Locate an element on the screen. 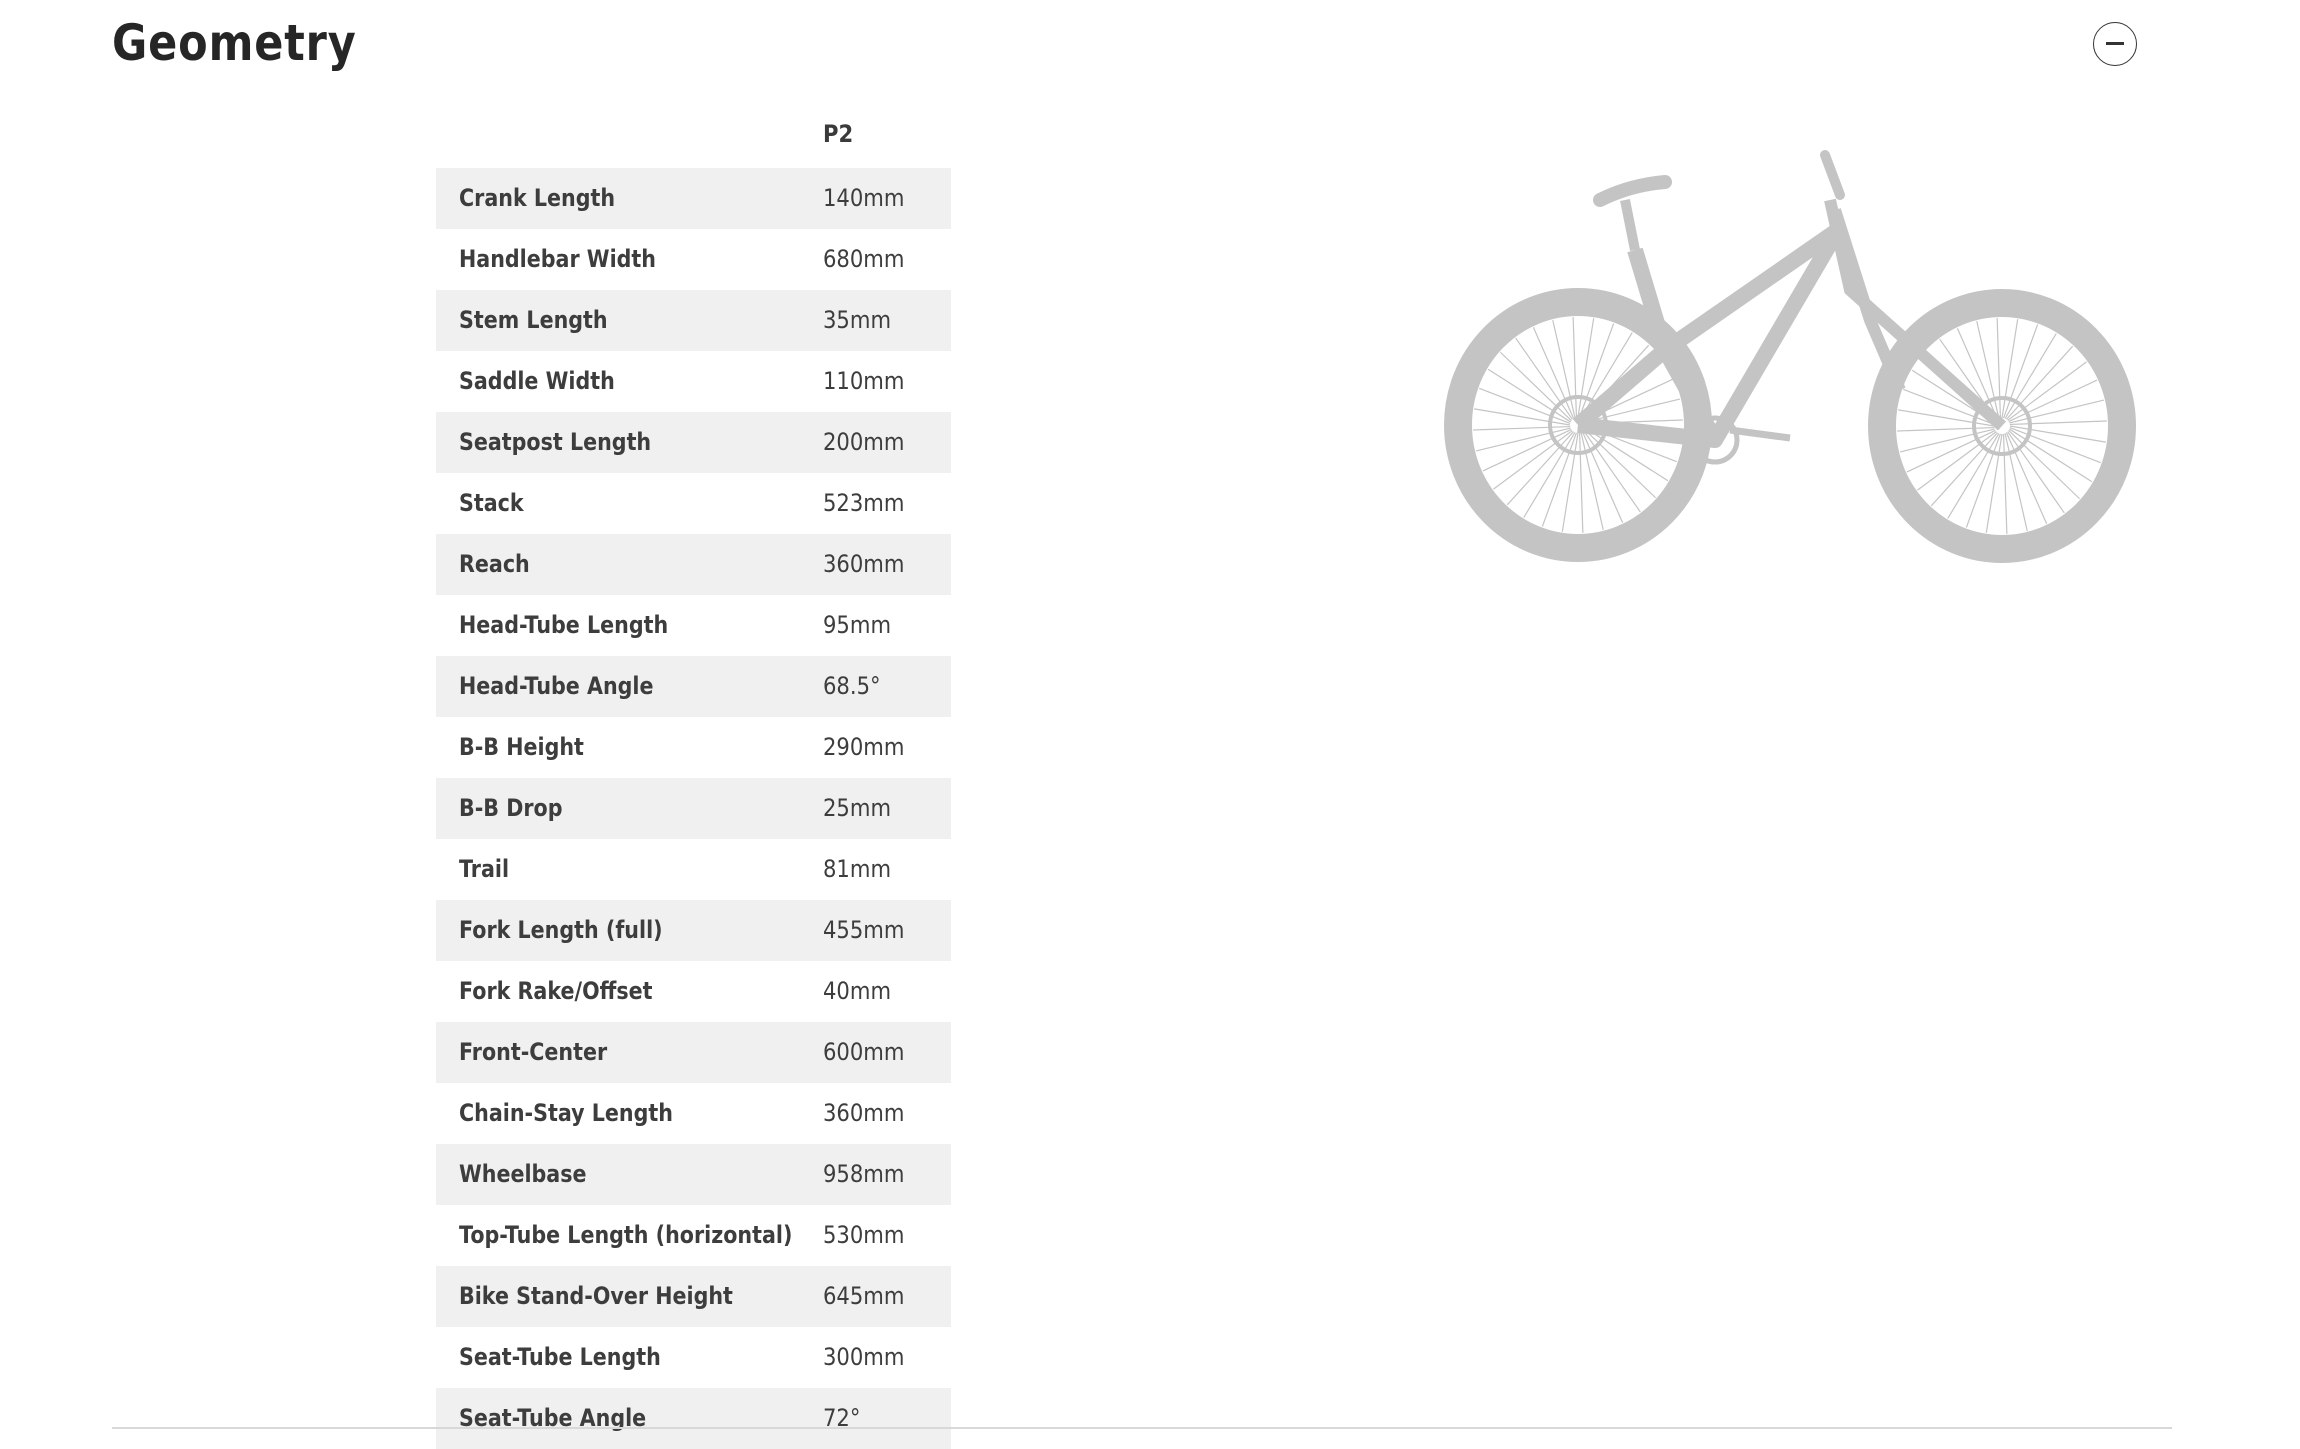 This screenshot has width=2300, height=1449. row-label: Seat-Tube Length is located at coordinates (560, 1357).